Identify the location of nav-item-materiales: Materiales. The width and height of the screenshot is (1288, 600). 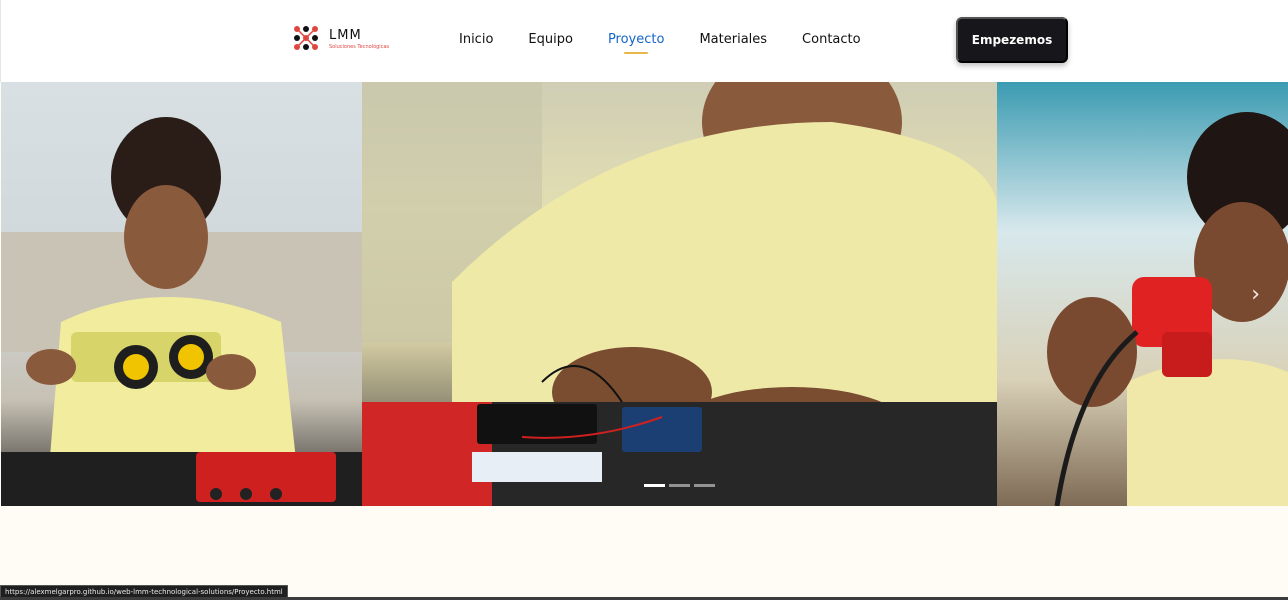
(733, 40).